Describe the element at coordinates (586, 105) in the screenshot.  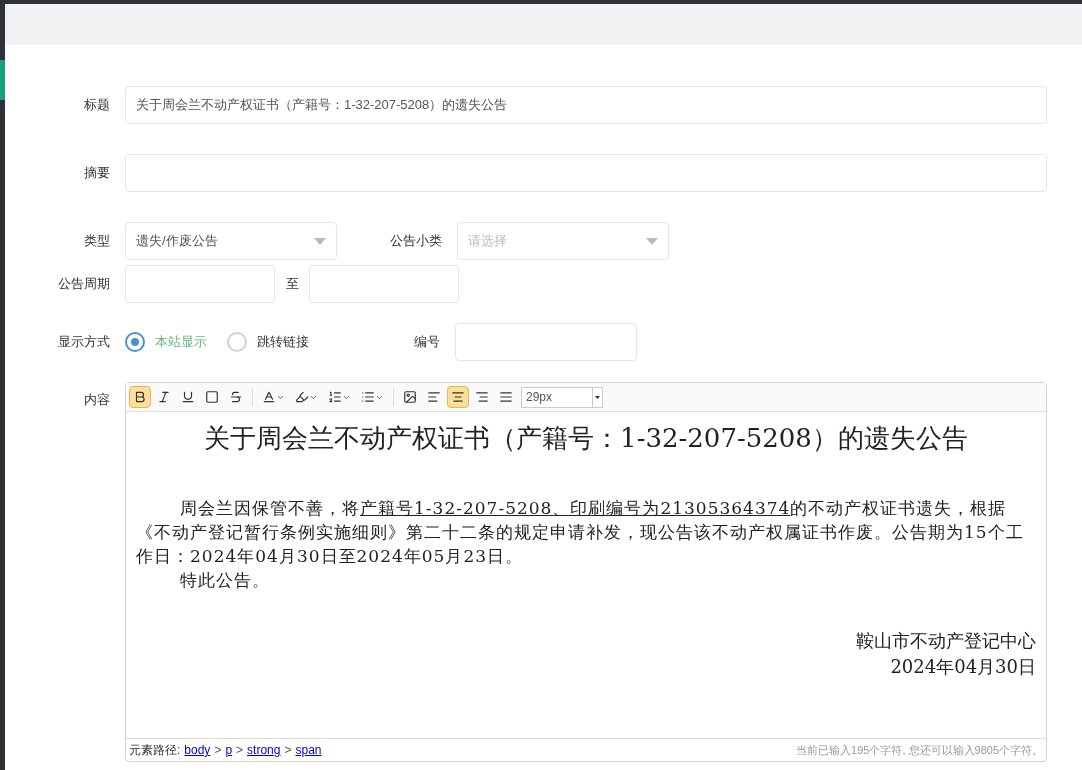
I see `title-input: 关于周会兰不动产权证书（产籍号：1-32-207-5208）的遗失公告` at that location.